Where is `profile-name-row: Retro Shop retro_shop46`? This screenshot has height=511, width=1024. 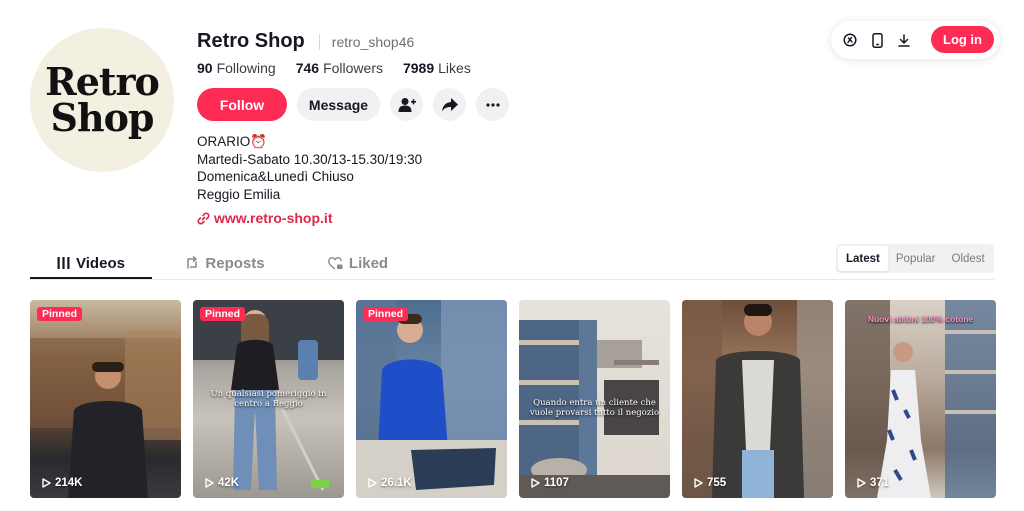 profile-name-row: Retro Shop retro_shop46 is located at coordinates (305, 41).